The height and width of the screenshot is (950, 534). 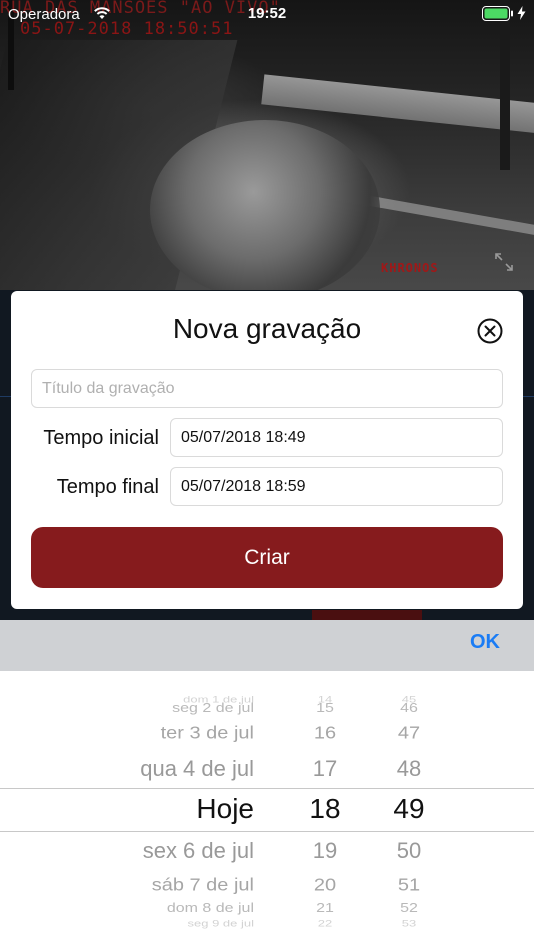 I want to click on create-button: Criar, so click(x=267, y=557).